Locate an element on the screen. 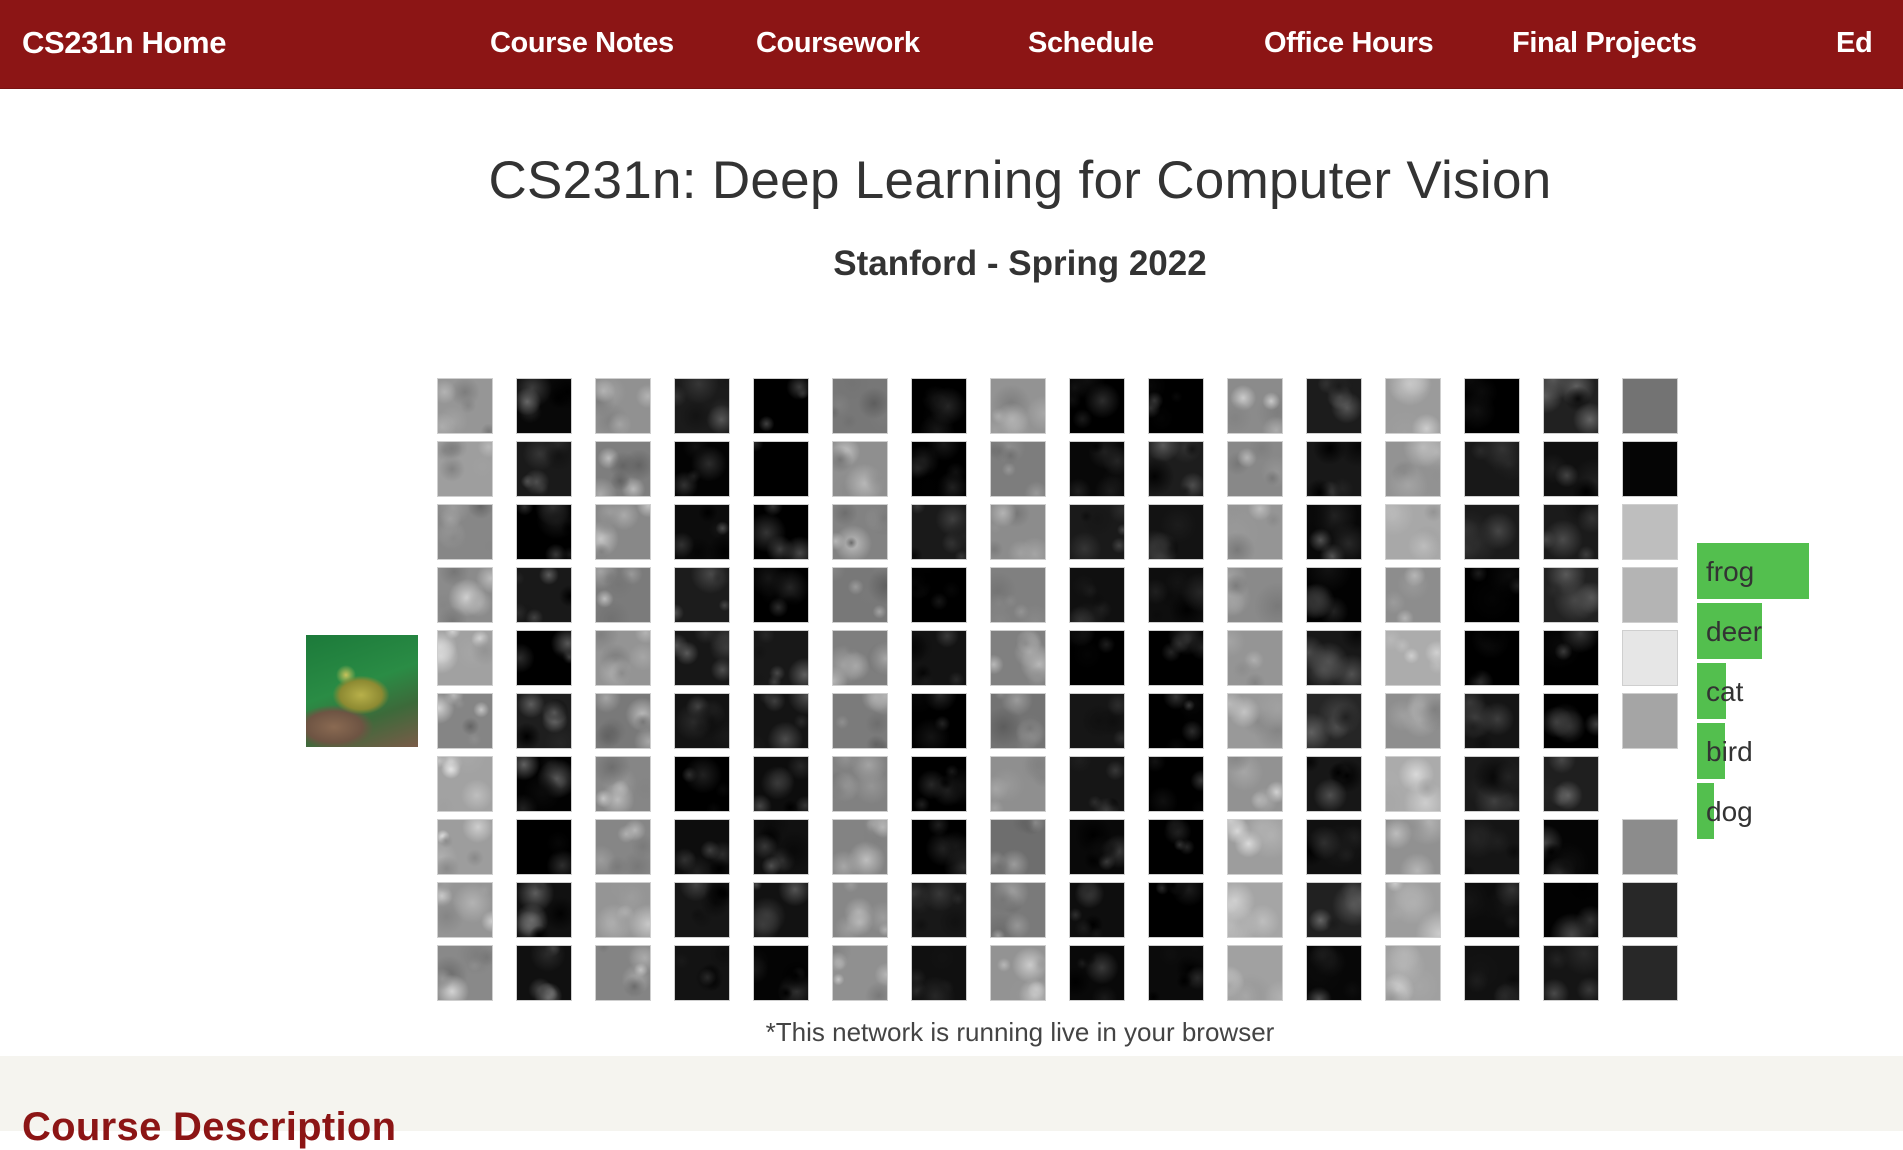  class-scores: frog deer cat bird dog is located at coordinates (1787, 693).